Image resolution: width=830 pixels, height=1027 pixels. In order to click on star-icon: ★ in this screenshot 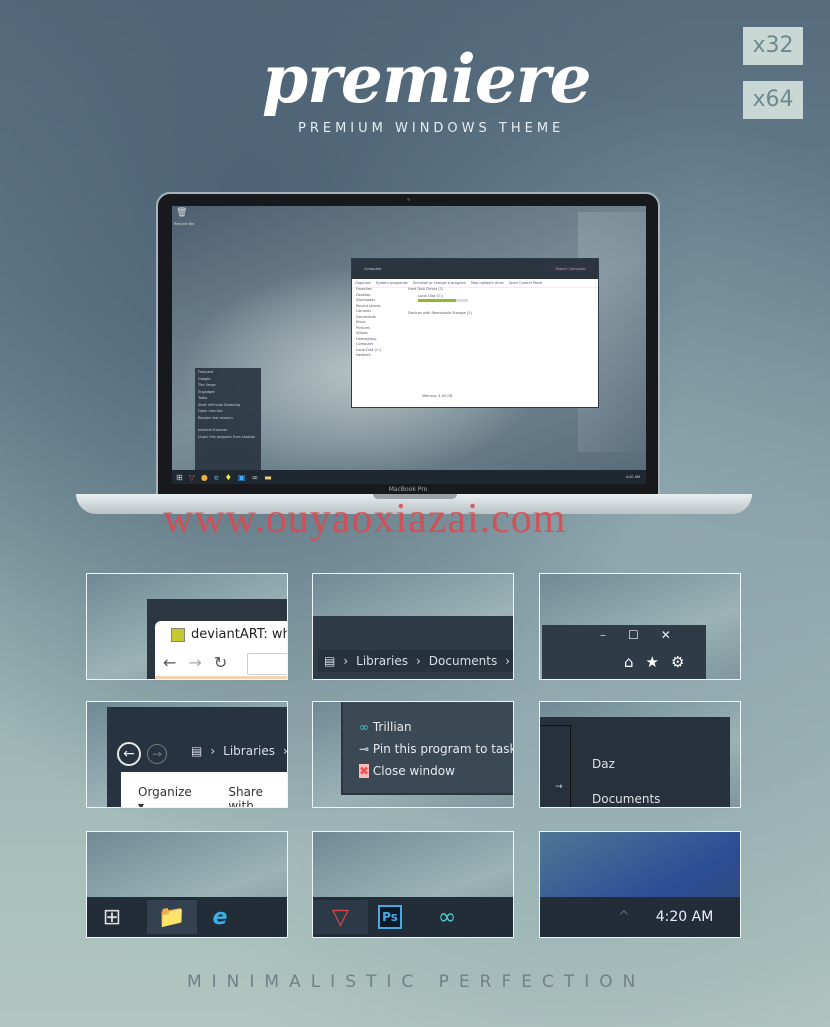, I will do `click(652, 662)`.